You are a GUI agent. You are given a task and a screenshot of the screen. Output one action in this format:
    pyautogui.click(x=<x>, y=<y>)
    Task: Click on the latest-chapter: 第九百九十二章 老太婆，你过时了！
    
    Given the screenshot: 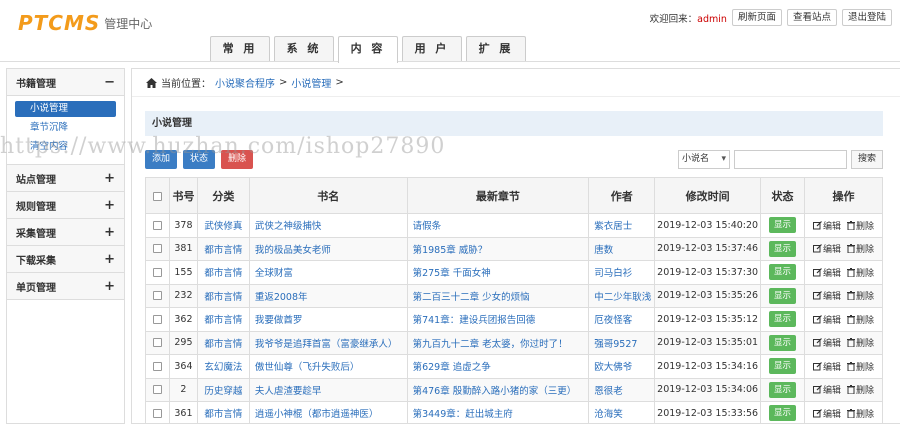 What is the action you would take?
    pyautogui.click(x=498, y=342)
    